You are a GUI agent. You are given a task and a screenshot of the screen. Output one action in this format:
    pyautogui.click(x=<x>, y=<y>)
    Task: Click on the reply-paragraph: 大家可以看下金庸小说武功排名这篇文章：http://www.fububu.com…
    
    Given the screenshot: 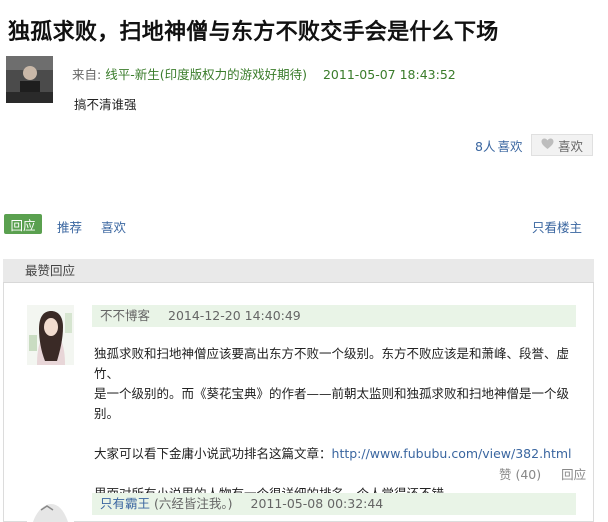 What is the action you would take?
    pyautogui.click(x=337, y=454)
    